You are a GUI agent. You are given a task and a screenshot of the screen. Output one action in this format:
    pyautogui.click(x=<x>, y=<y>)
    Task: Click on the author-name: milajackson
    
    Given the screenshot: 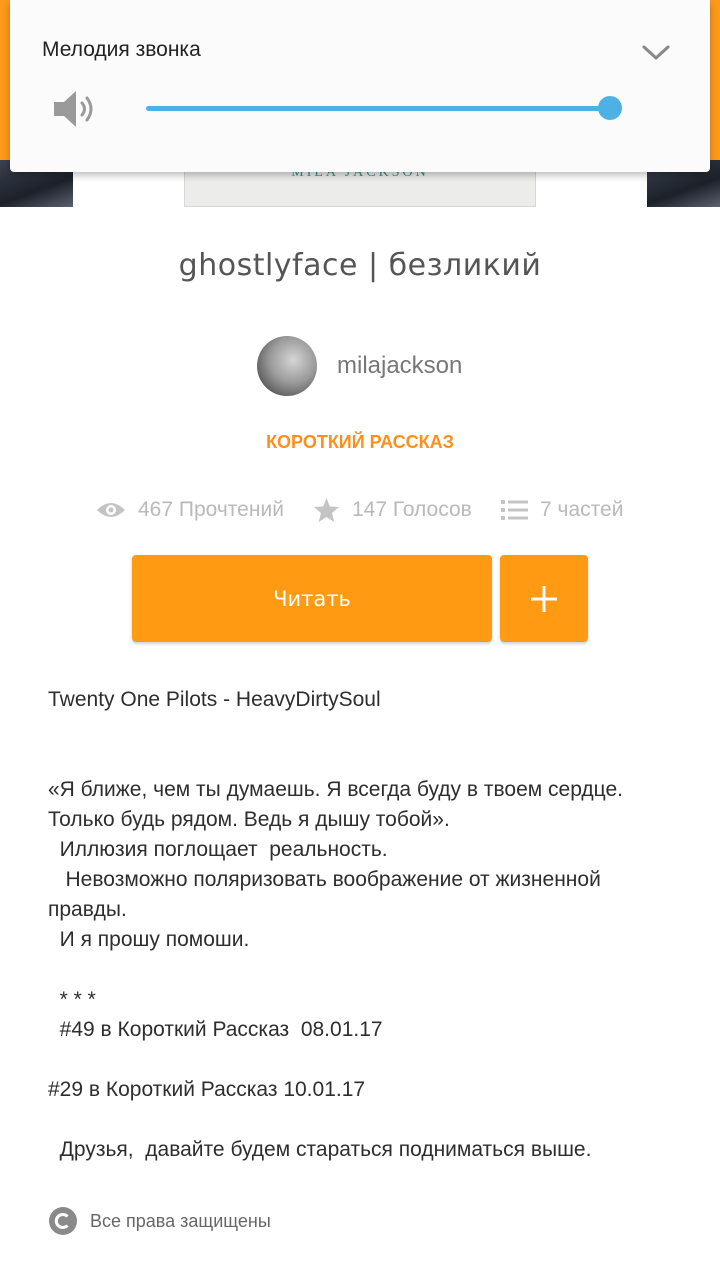 What is the action you would take?
    pyautogui.click(x=399, y=366)
    